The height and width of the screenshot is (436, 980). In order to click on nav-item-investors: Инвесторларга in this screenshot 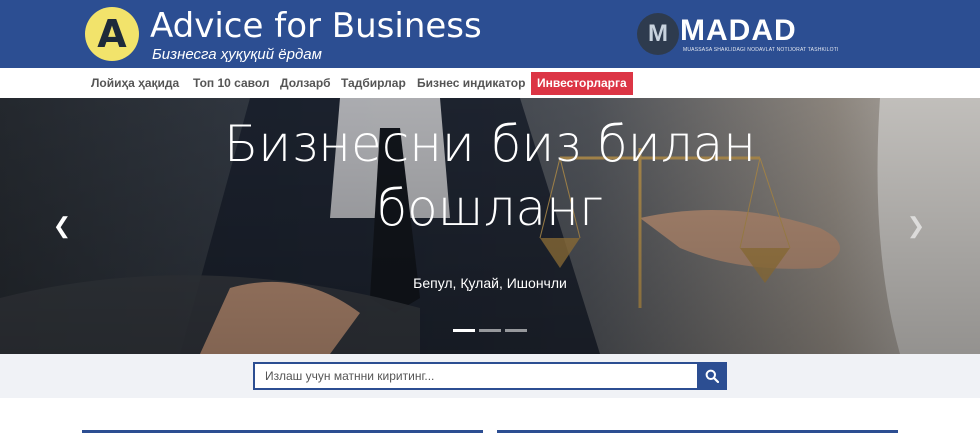, I will do `click(582, 83)`.